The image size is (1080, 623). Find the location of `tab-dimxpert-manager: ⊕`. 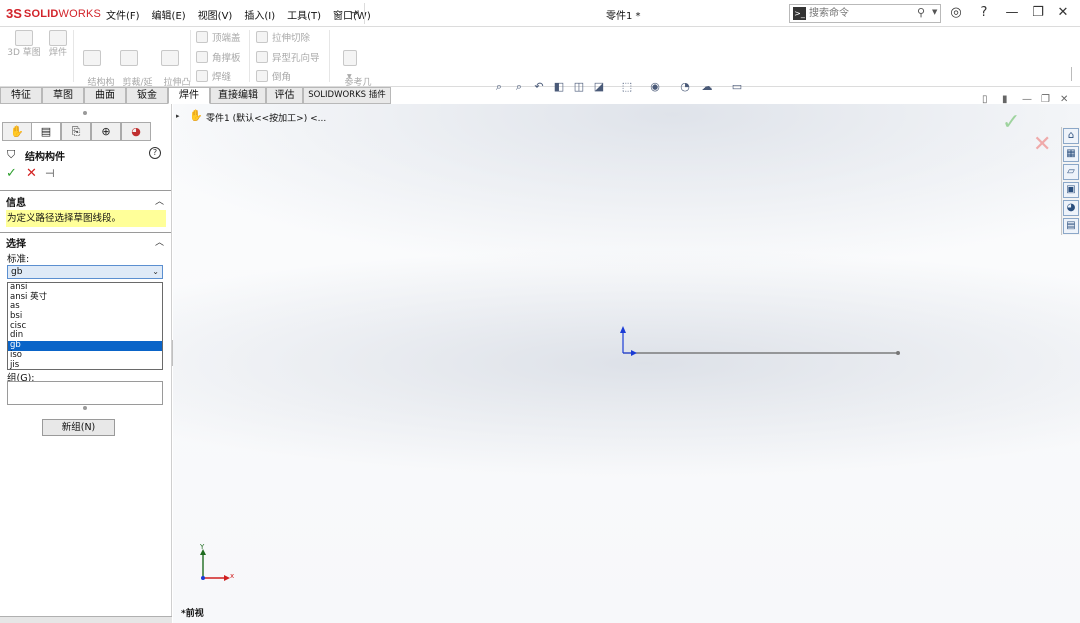

tab-dimxpert-manager: ⊕ is located at coordinates (106, 131).